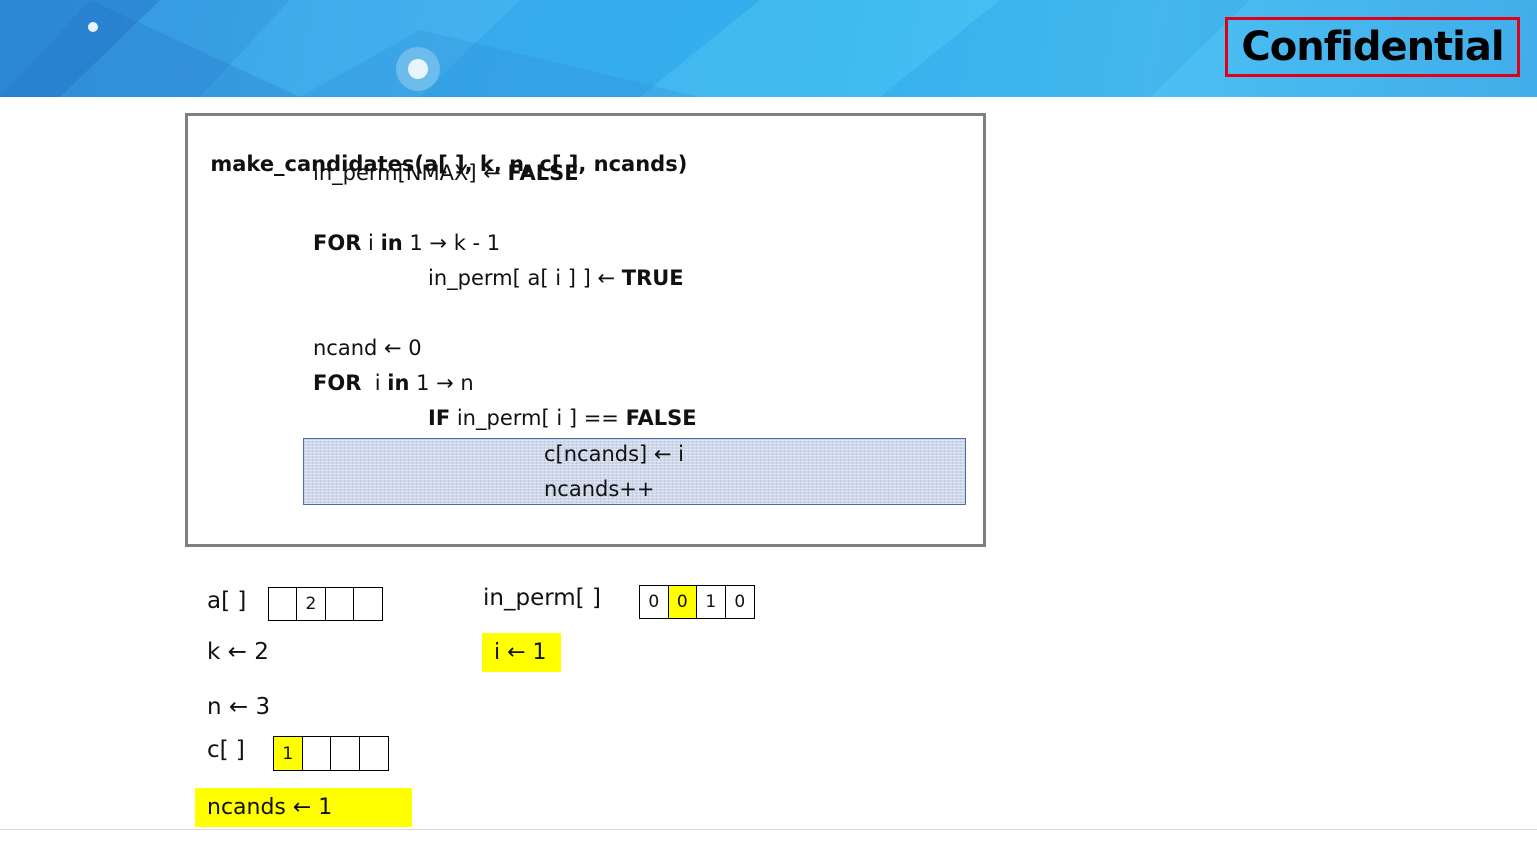 Image resolution: width=1537 pixels, height=865 pixels. I want to click on inperm-cell: 1, so click(711, 602).